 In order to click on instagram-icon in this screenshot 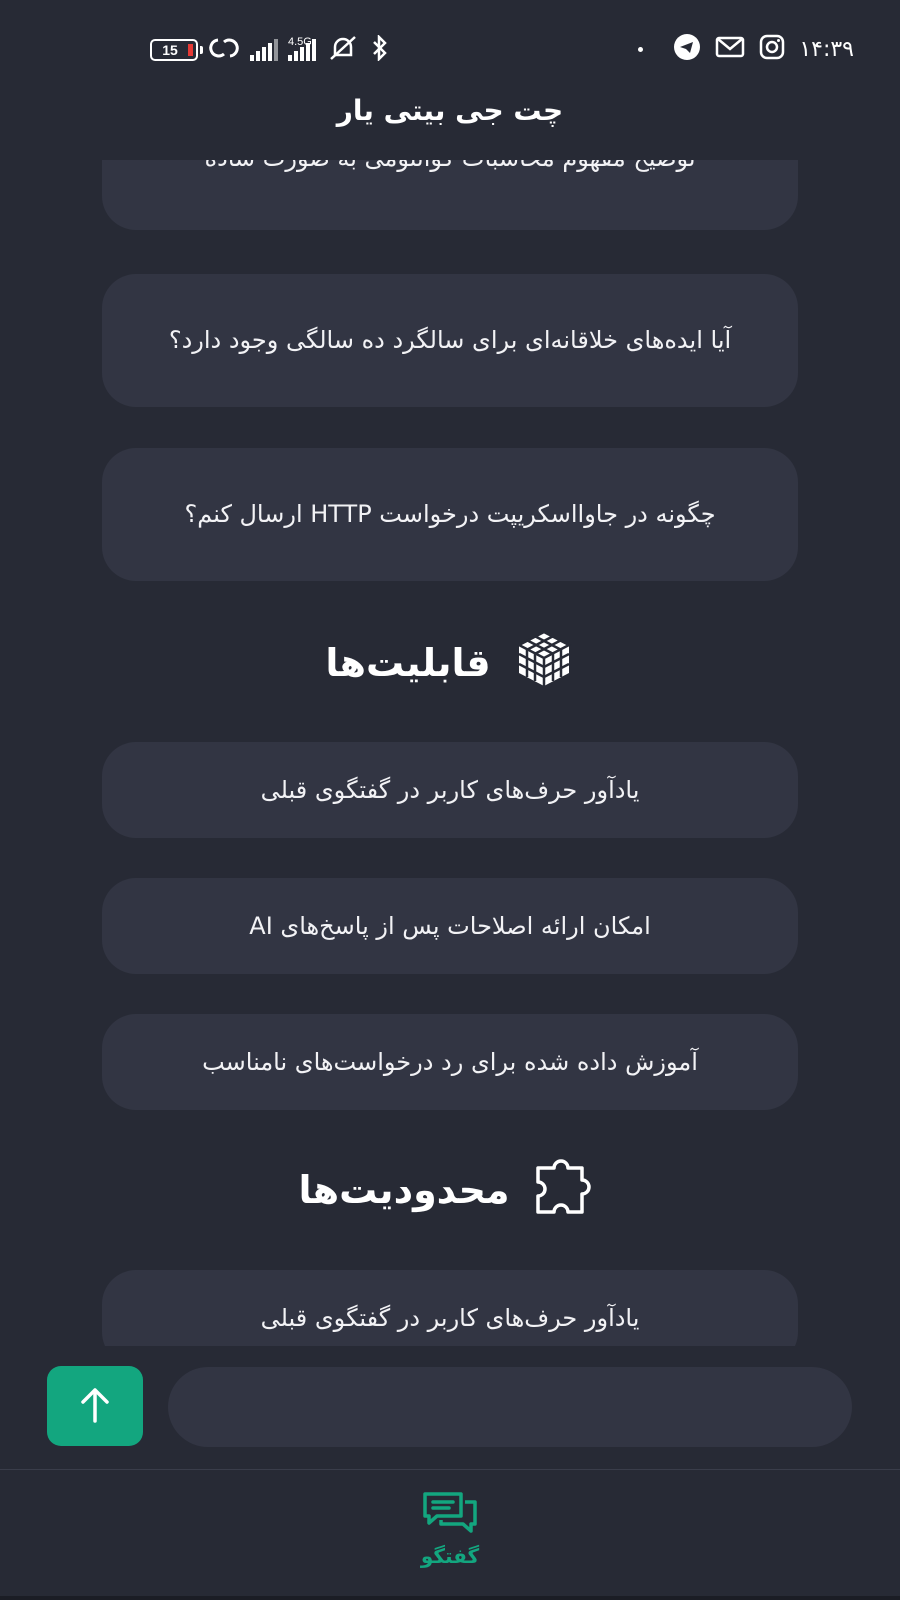, I will do `click(772, 49)`.